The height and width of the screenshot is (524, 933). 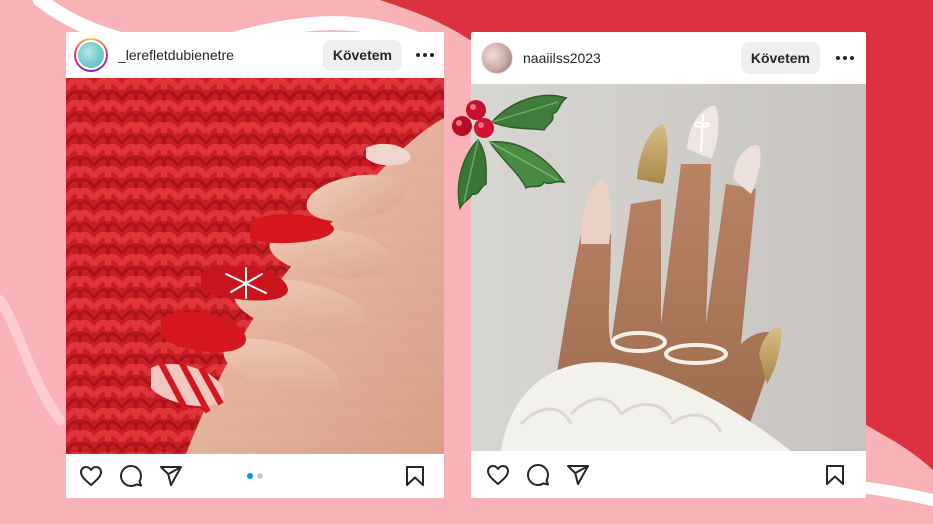 I want to click on avatar-image, so click(x=91, y=55).